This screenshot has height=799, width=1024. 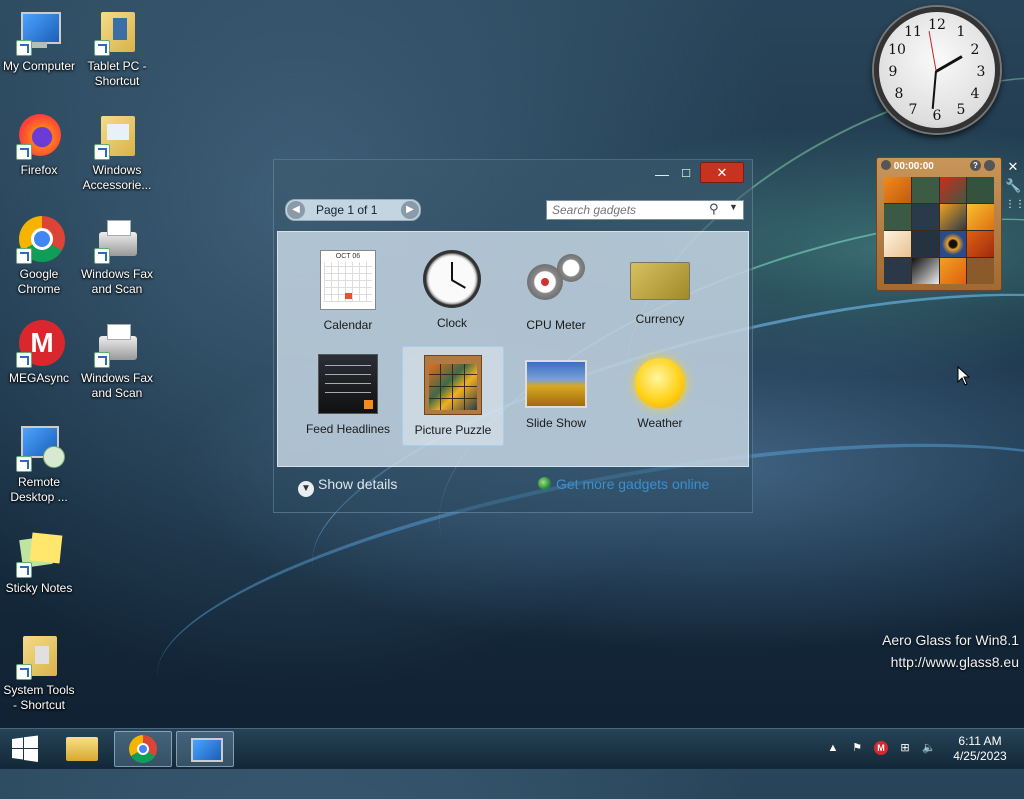 What do you see at coordinates (39, 588) in the screenshot?
I see `desktop-icon-label: Sticky Notes` at bounding box center [39, 588].